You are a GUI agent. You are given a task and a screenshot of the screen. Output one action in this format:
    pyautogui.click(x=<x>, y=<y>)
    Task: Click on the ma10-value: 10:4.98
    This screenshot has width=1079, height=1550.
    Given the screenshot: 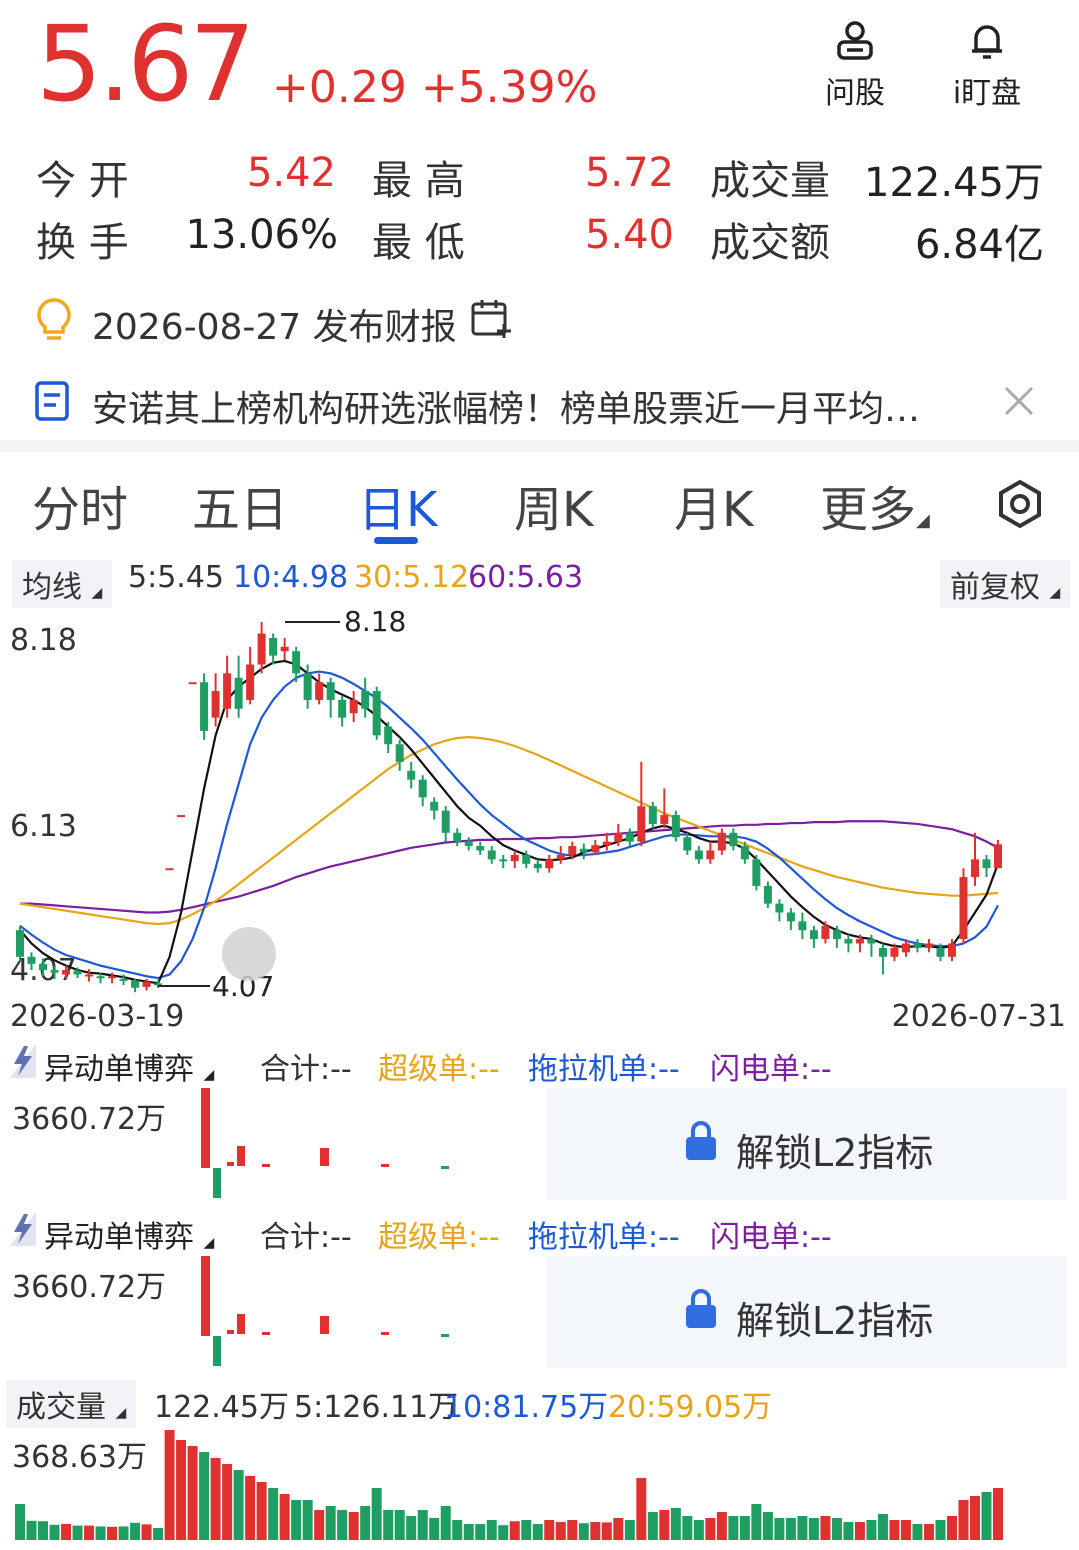 What is the action you would take?
    pyautogui.click(x=291, y=577)
    